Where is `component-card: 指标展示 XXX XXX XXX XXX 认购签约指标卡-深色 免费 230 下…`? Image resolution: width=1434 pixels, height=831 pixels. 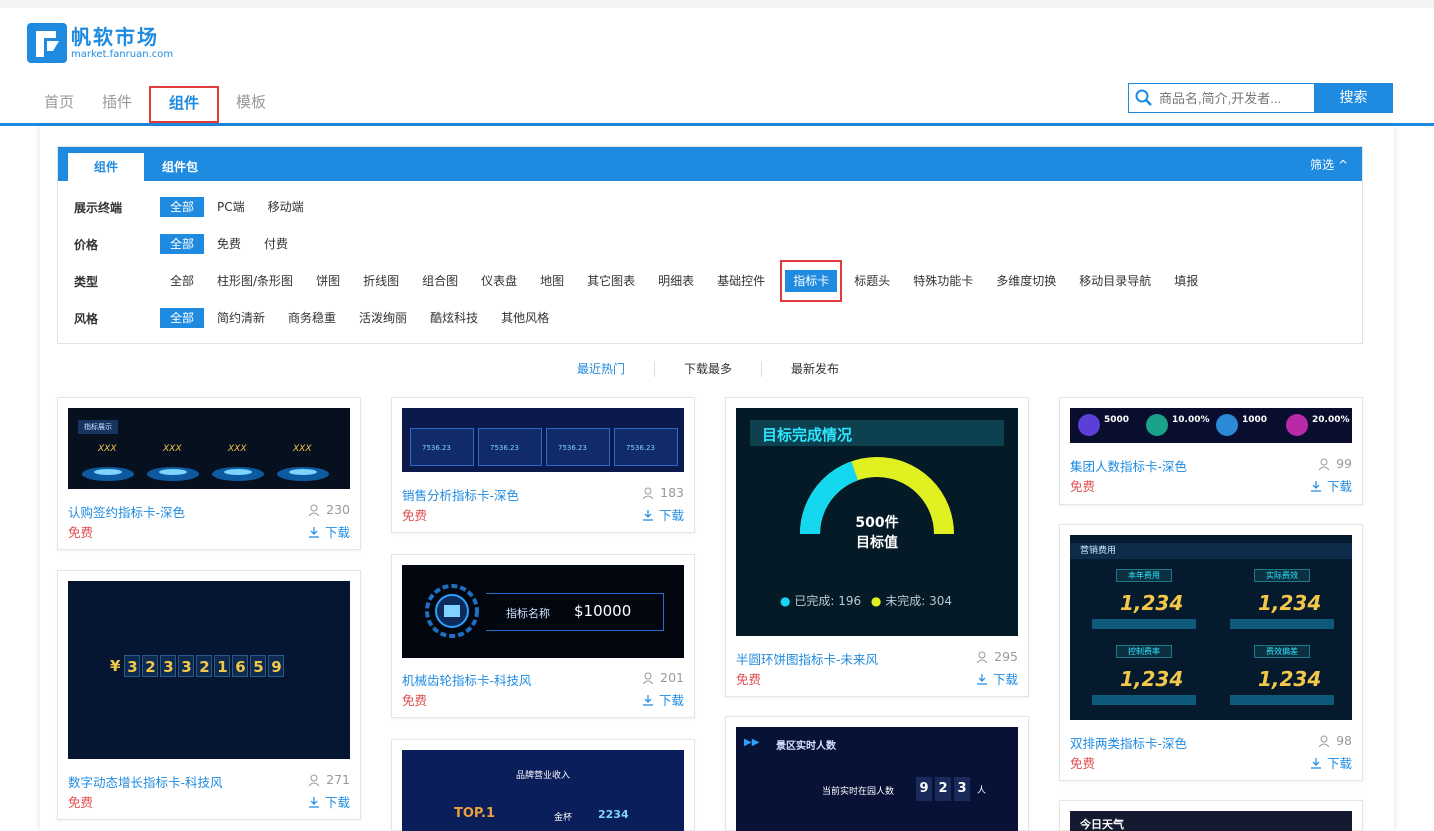 component-card: 指标展示 XXX XXX XXX XXX 认购签约指标卡-深色 免费 230 下… is located at coordinates (209, 473).